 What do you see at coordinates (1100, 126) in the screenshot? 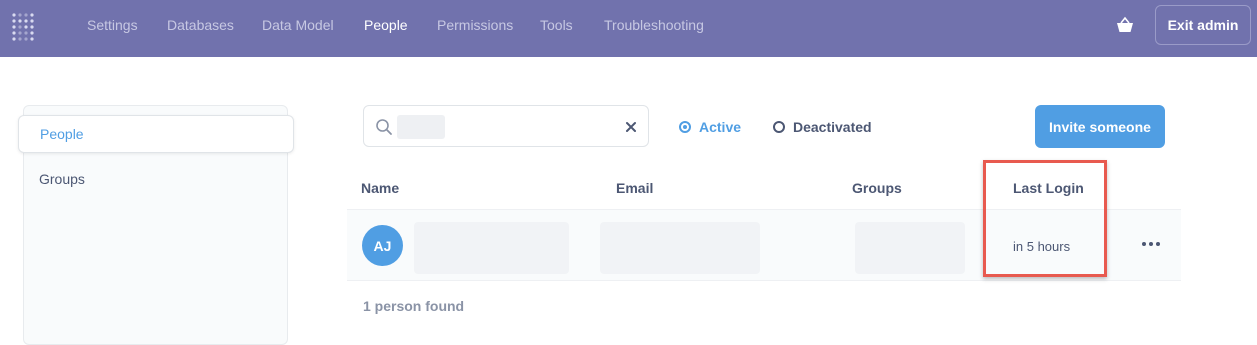
I see `invite-someone-button: Invite someone` at bounding box center [1100, 126].